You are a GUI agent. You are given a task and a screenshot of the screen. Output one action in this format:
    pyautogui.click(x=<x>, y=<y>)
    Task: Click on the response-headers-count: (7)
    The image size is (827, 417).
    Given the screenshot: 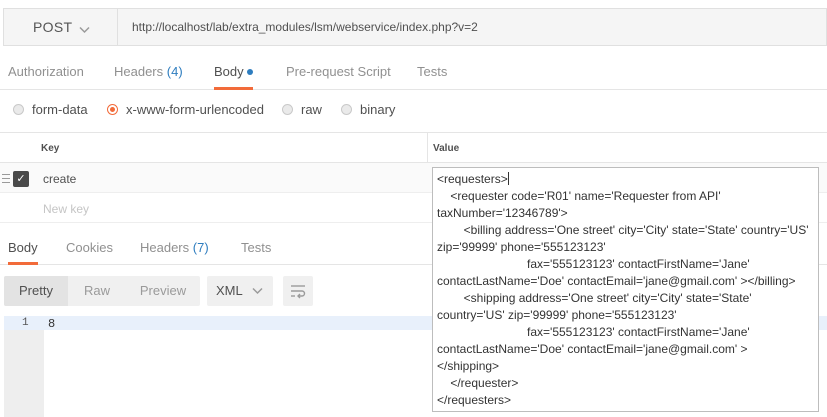 What is the action you would take?
    pyautogui.click(x=200, y=247)
    